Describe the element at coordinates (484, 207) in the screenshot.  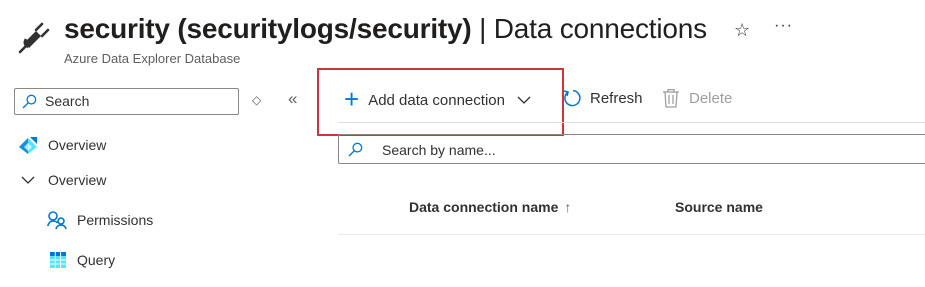
I see `column-header-label: Data connection name` at that location.